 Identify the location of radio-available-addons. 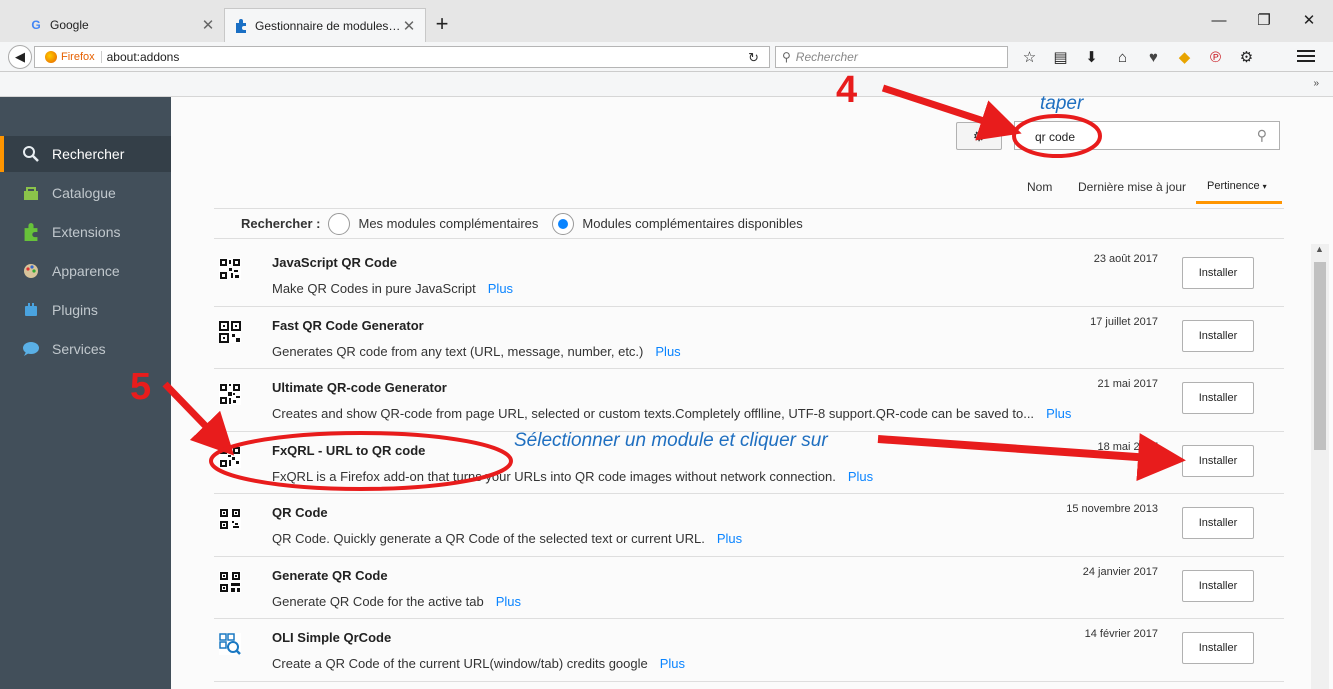
(563, 223).